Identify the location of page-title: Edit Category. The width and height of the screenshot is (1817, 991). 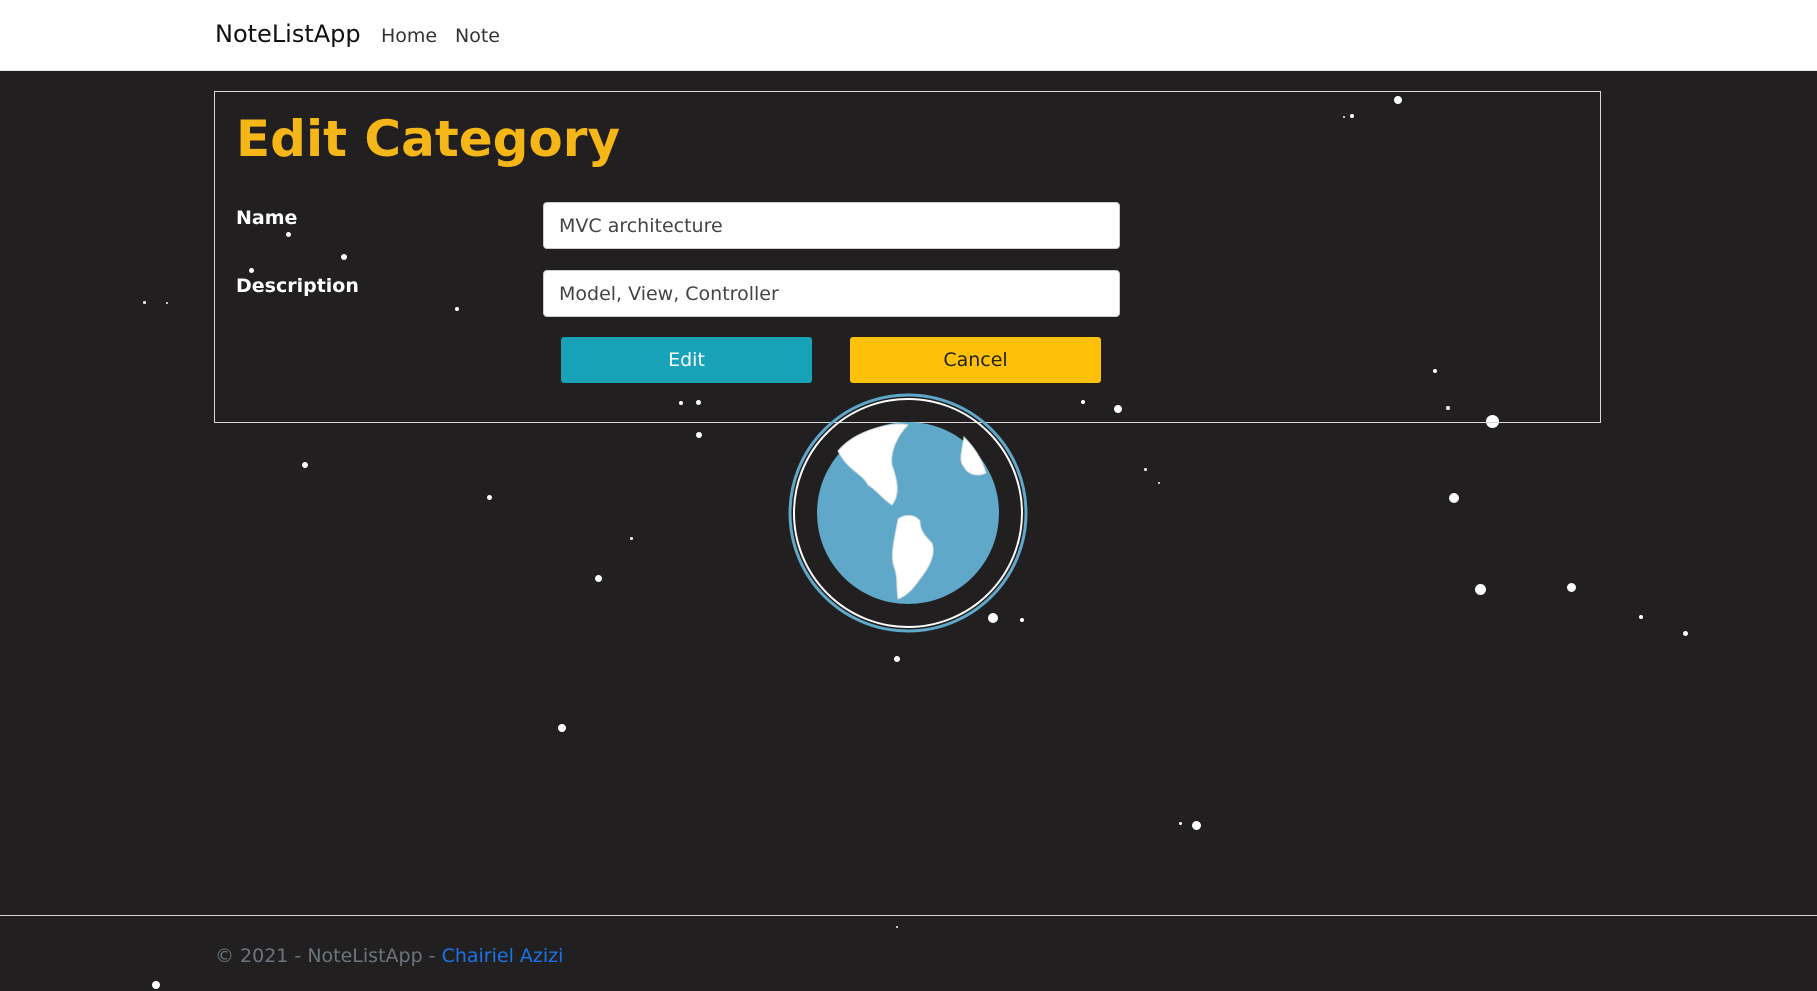
(428, 139).